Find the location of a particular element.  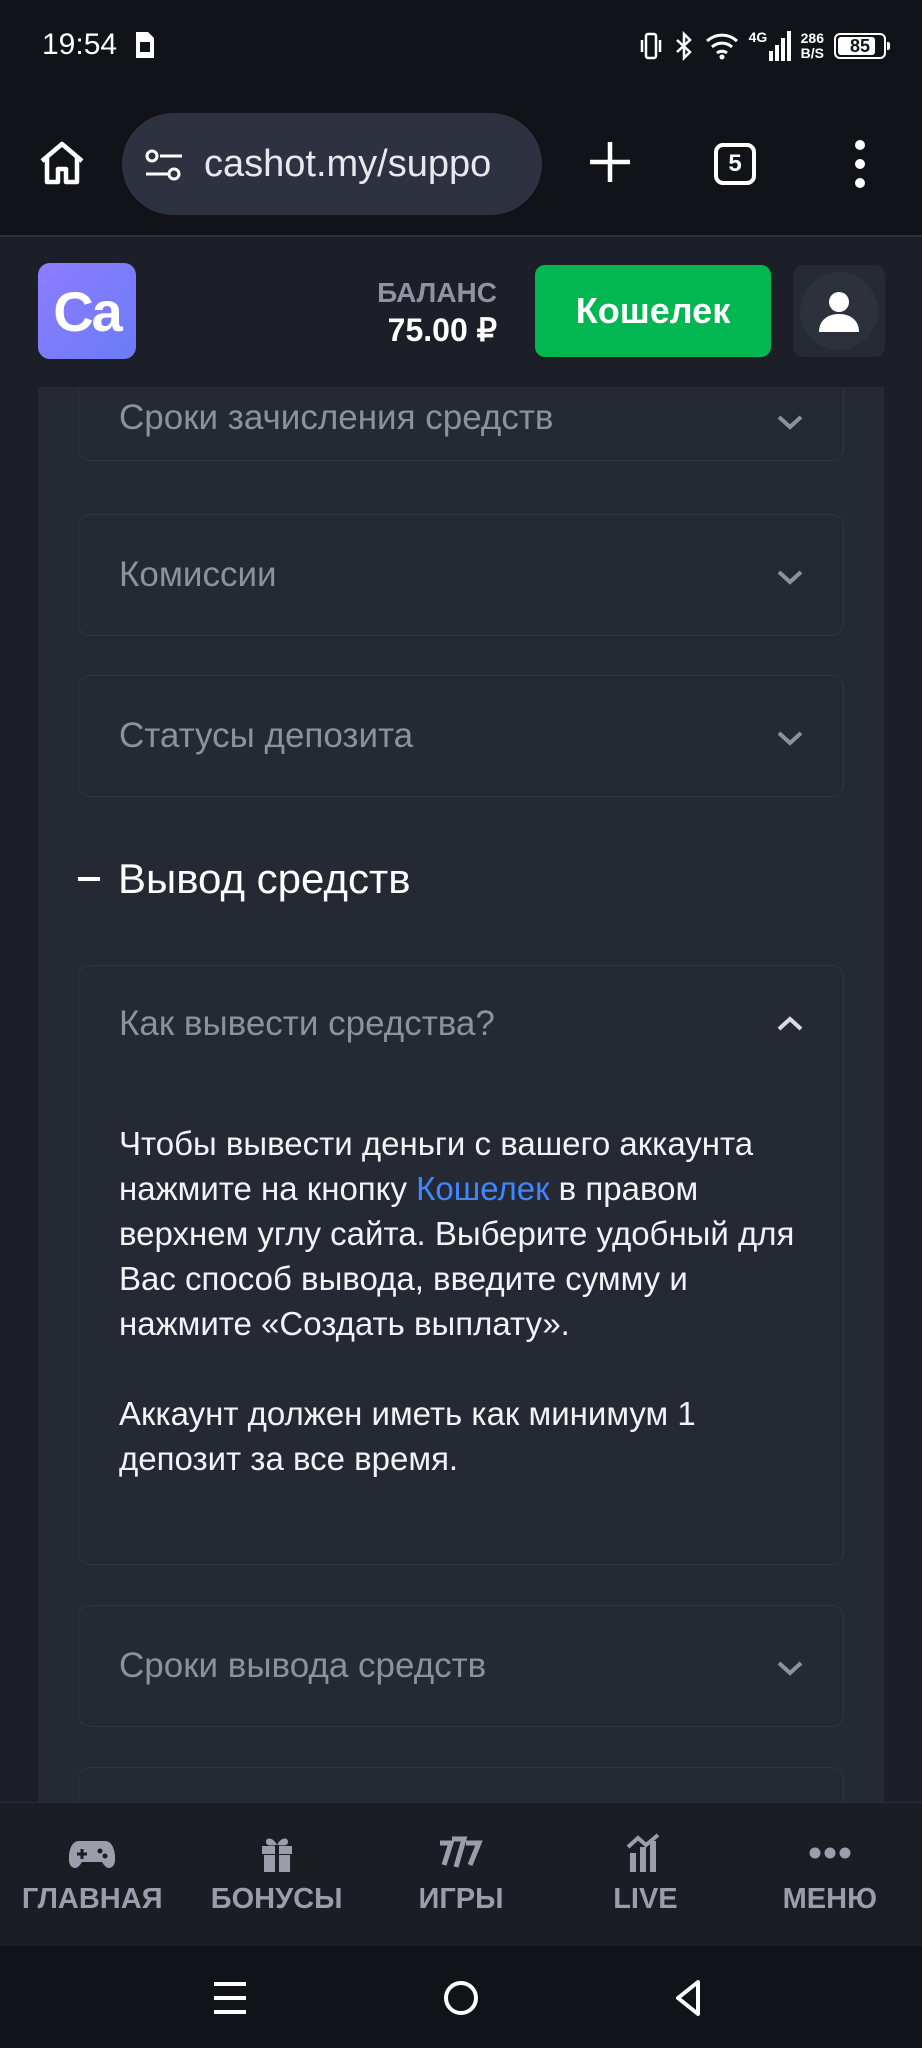

status-time: 19:54 is located at coordinates (80, 44).